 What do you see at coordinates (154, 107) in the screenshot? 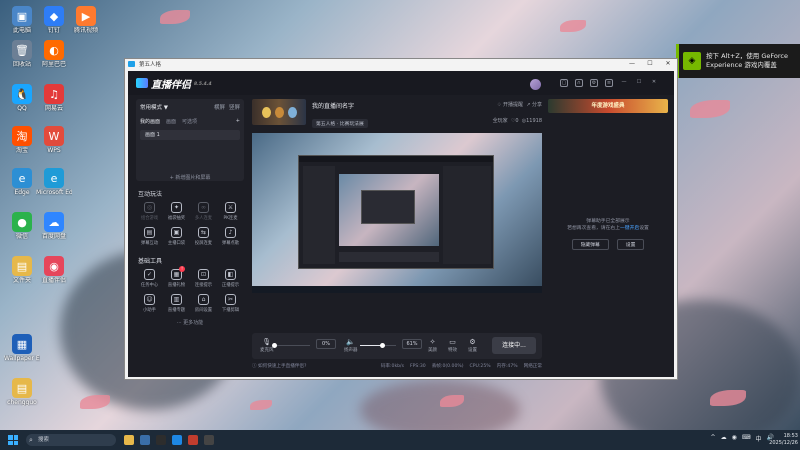
I see `mode-selector: 常用模式 ▼` at bounding box center [154, 107].